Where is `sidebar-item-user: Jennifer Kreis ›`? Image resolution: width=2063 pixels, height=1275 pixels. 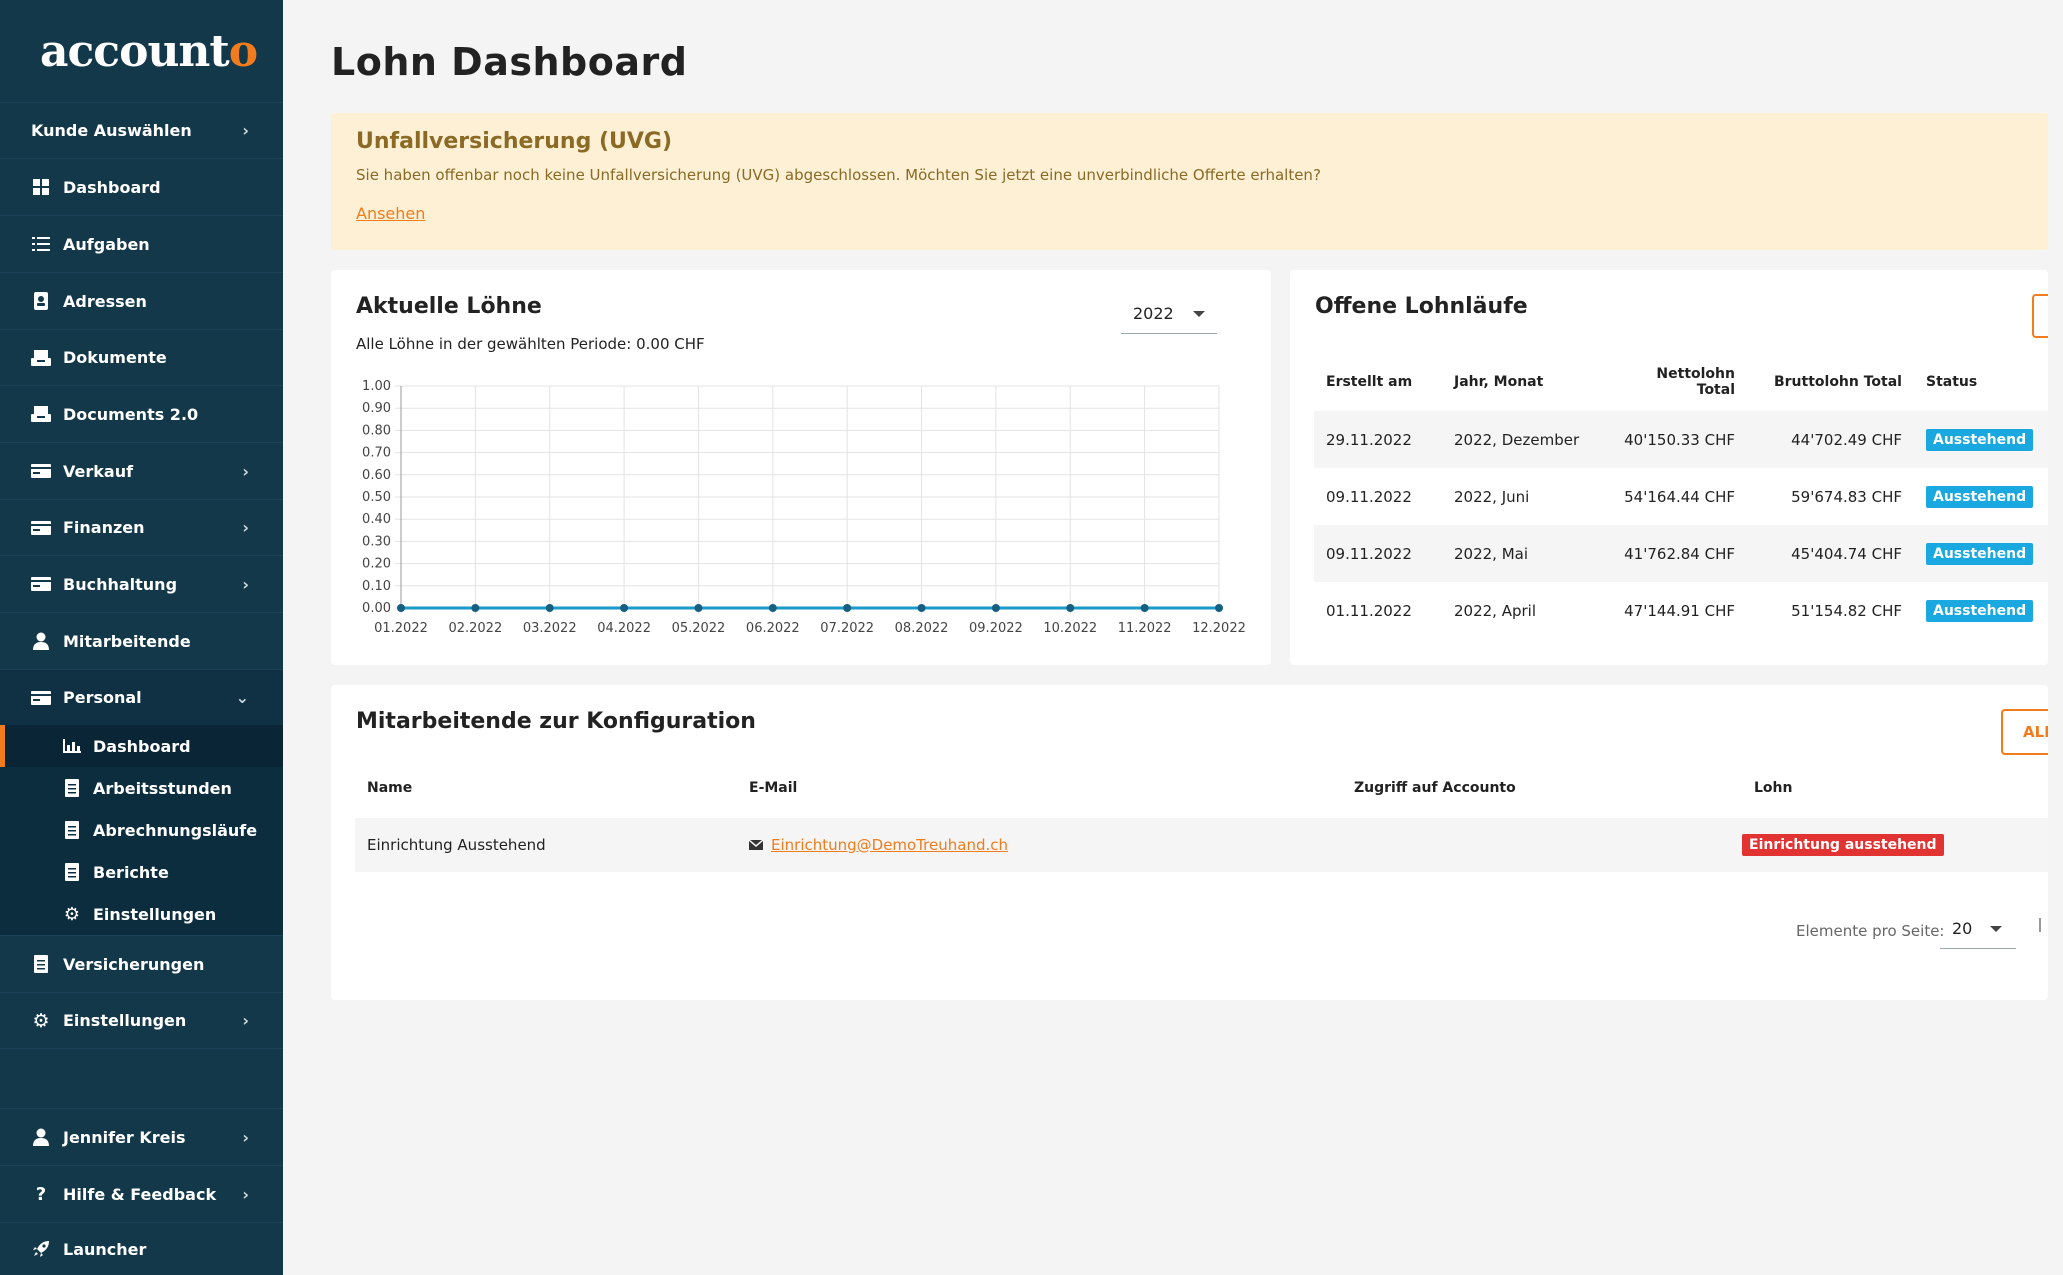 sidebar-item-user: Jennifer Kreis › is located at coordinates (141, 1136).